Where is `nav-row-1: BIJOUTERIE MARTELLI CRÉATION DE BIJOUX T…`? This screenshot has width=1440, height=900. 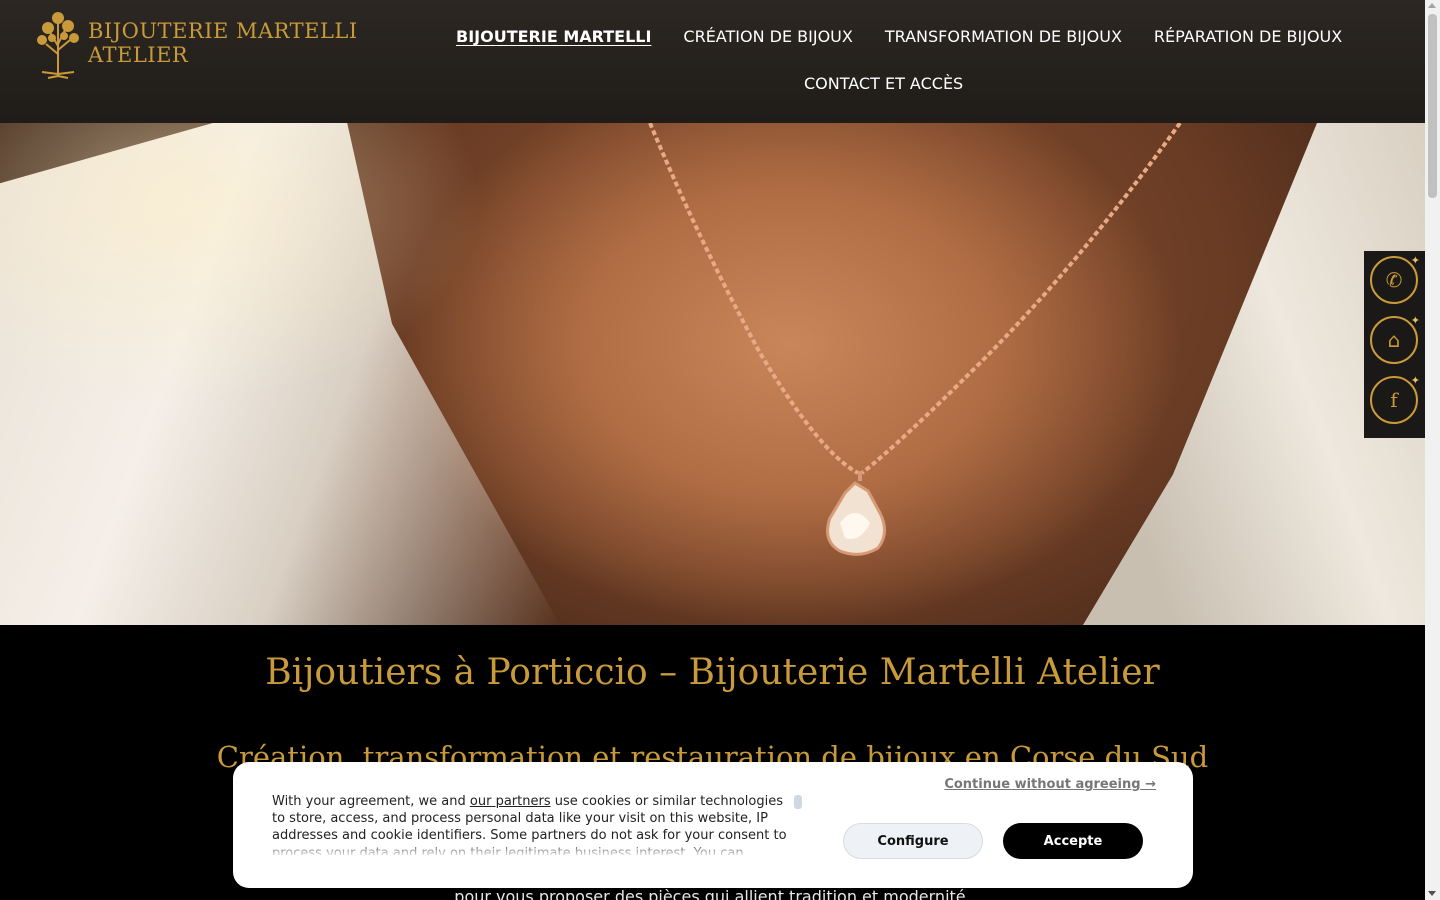
nav-row-1: BIJOUTERIE MARTELLI CRÉATION DE BIJOUX T… is located at coordinates (899, 36).